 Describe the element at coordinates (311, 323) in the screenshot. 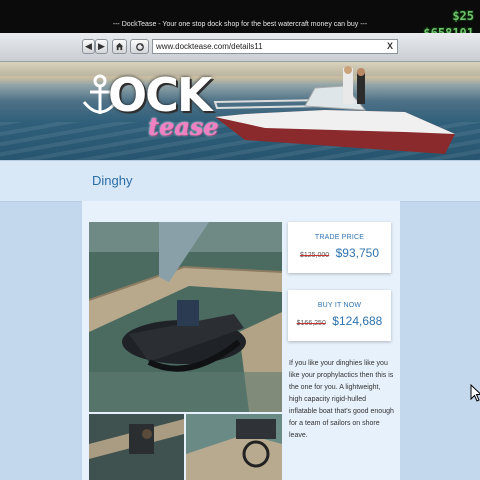

I see `buy-it-now-old-price: $166,250` at that location.